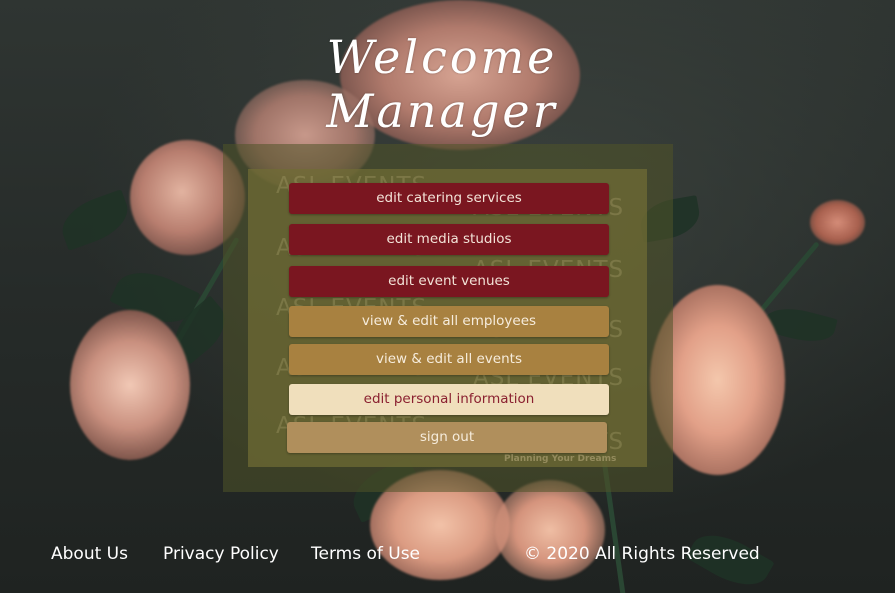 This screenshot has width=895, height=593. Describe the element at coordinates (447, 437) in the screenshot. I see `sign-out-button: sign out` at that location.